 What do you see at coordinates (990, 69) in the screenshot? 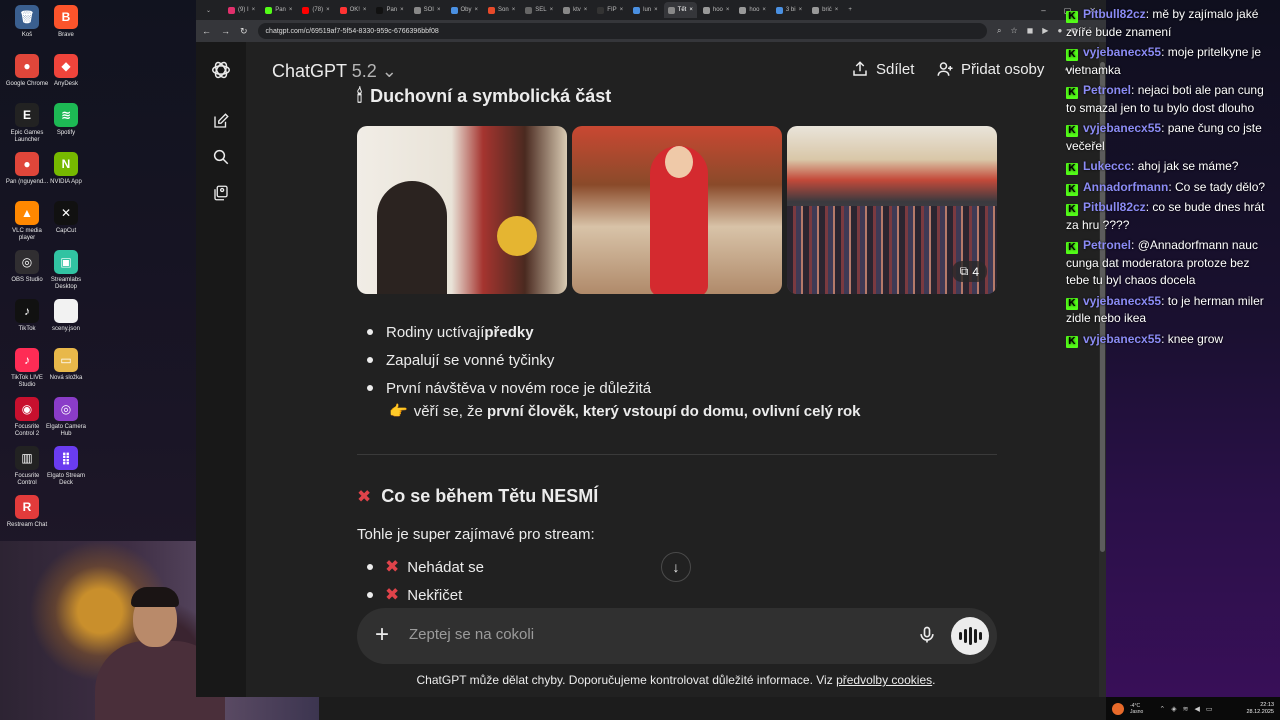
I see `add-people-button: Přidat osoby` at bounding box center [990, 69].